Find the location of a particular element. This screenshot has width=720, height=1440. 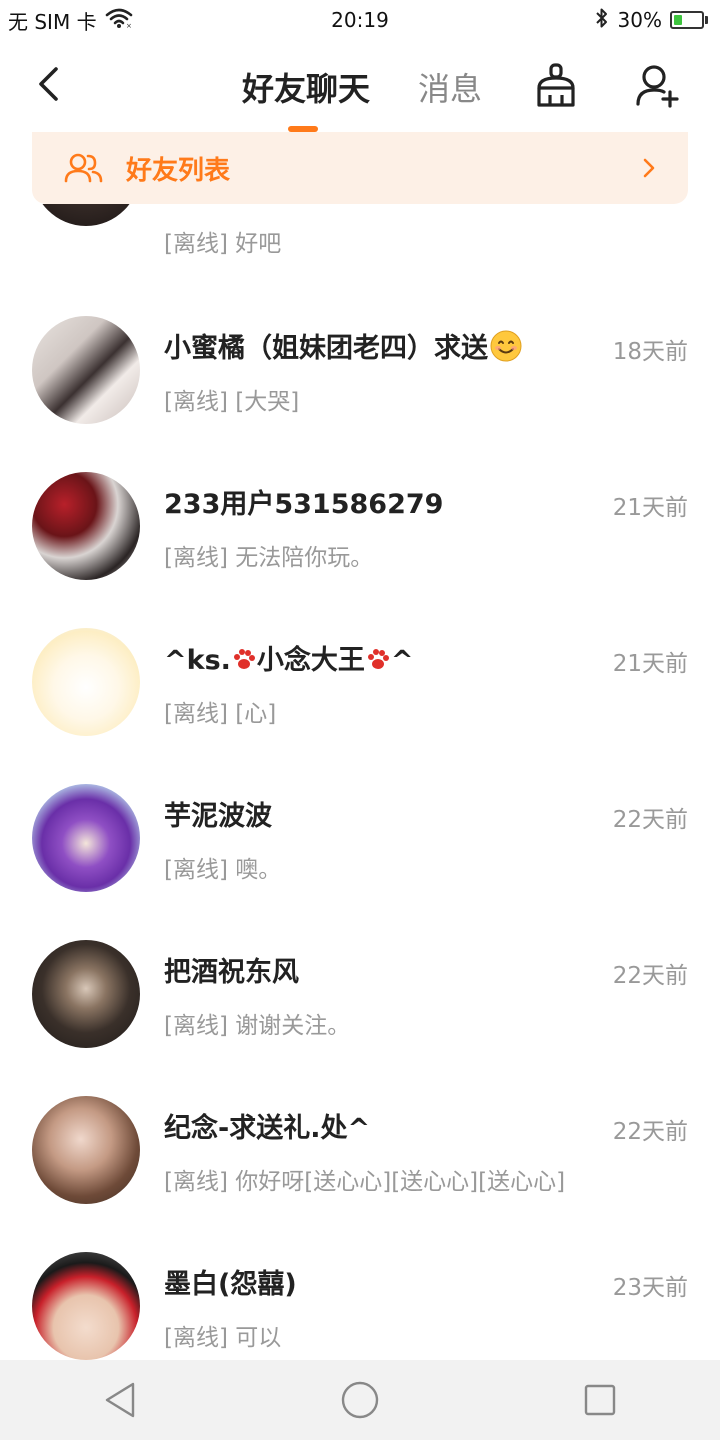

back-triangle-icon is located at coordinates (120, 1400).